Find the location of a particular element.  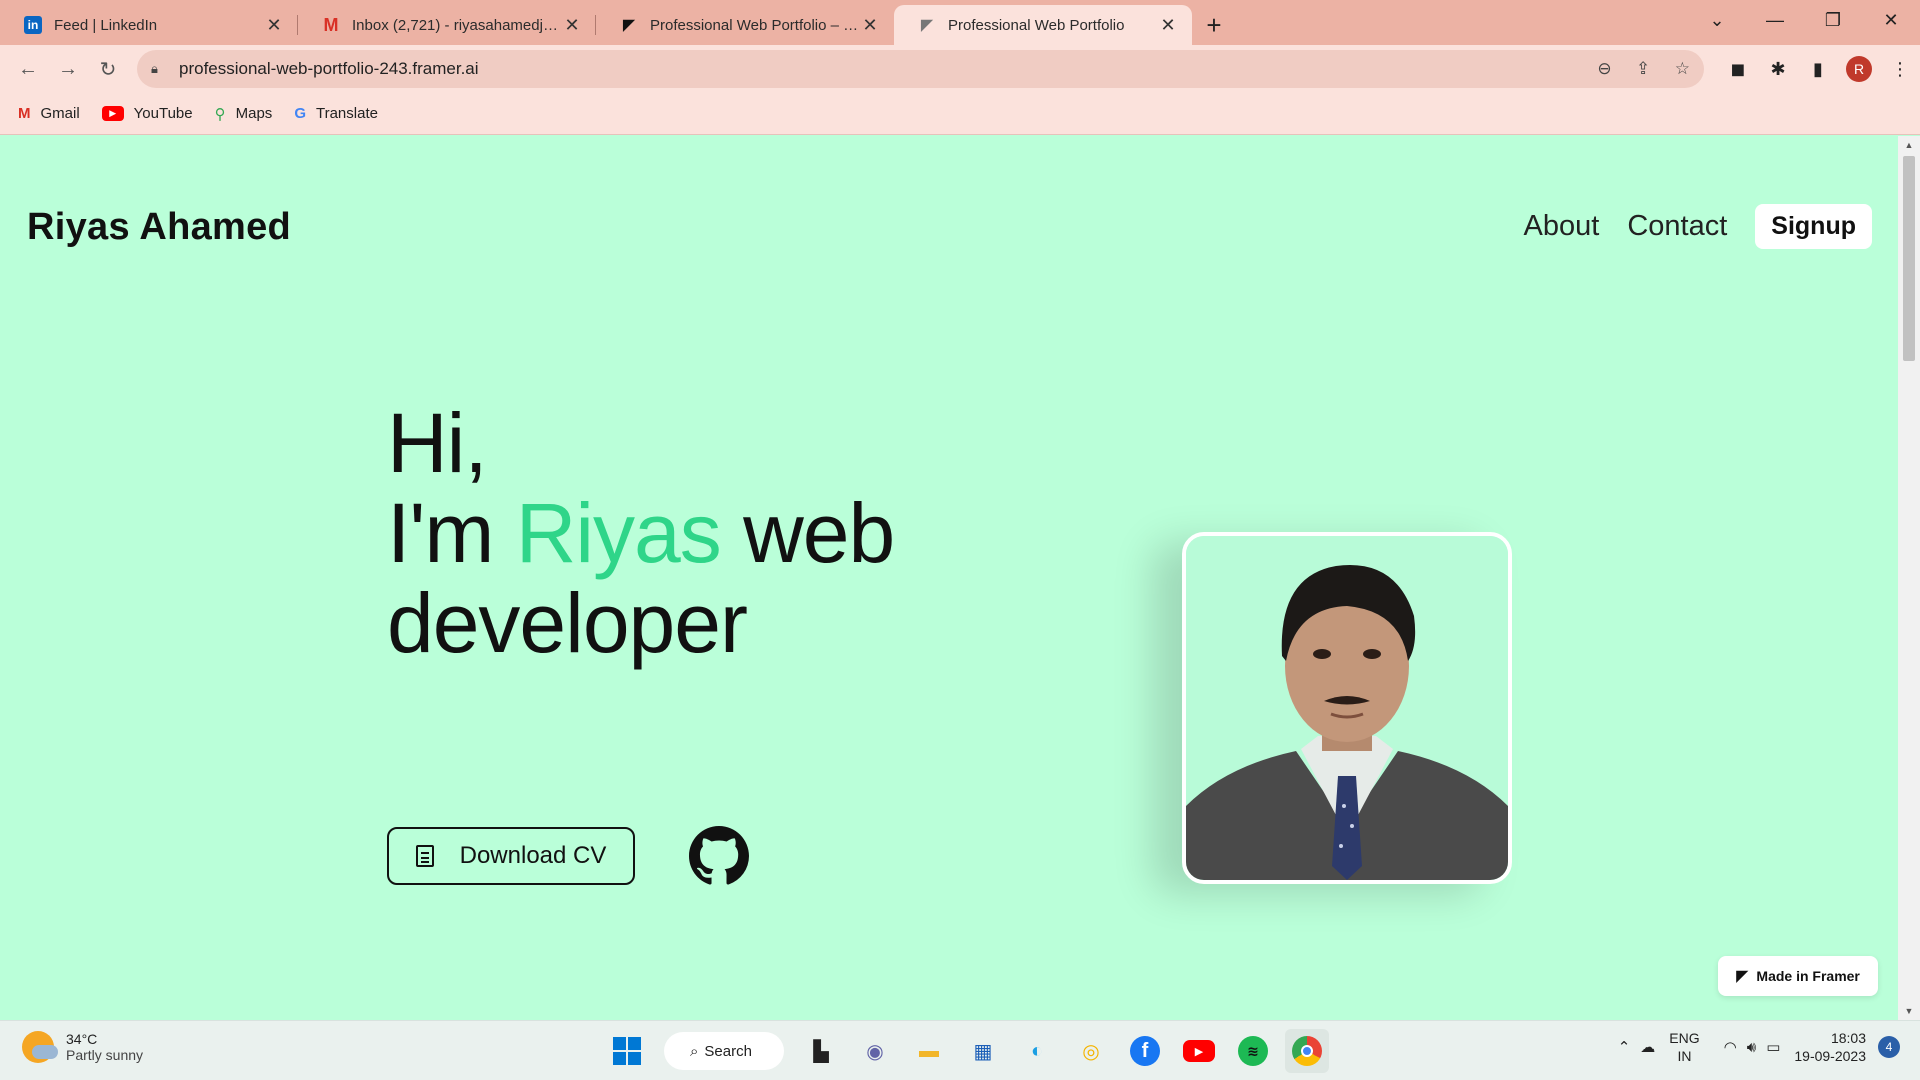

omnibox-actions: ⊖ ⇪ ☆ is located at coordinates (1633, 69).